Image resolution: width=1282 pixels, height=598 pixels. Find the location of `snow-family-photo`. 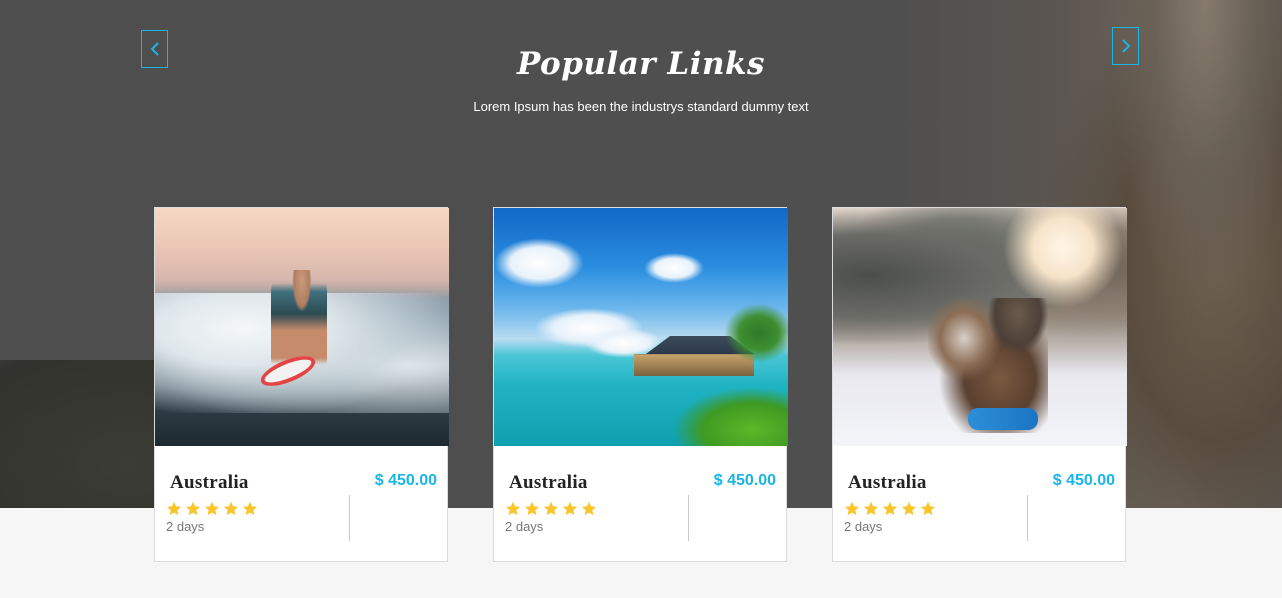

snow-family-photo is located at coordinates (980, 327).